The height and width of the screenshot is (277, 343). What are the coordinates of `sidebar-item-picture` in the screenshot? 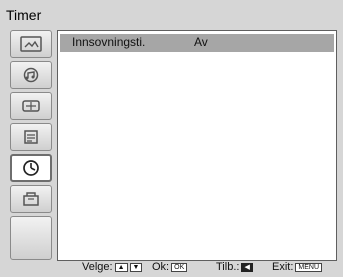 It's located at (31, 44).